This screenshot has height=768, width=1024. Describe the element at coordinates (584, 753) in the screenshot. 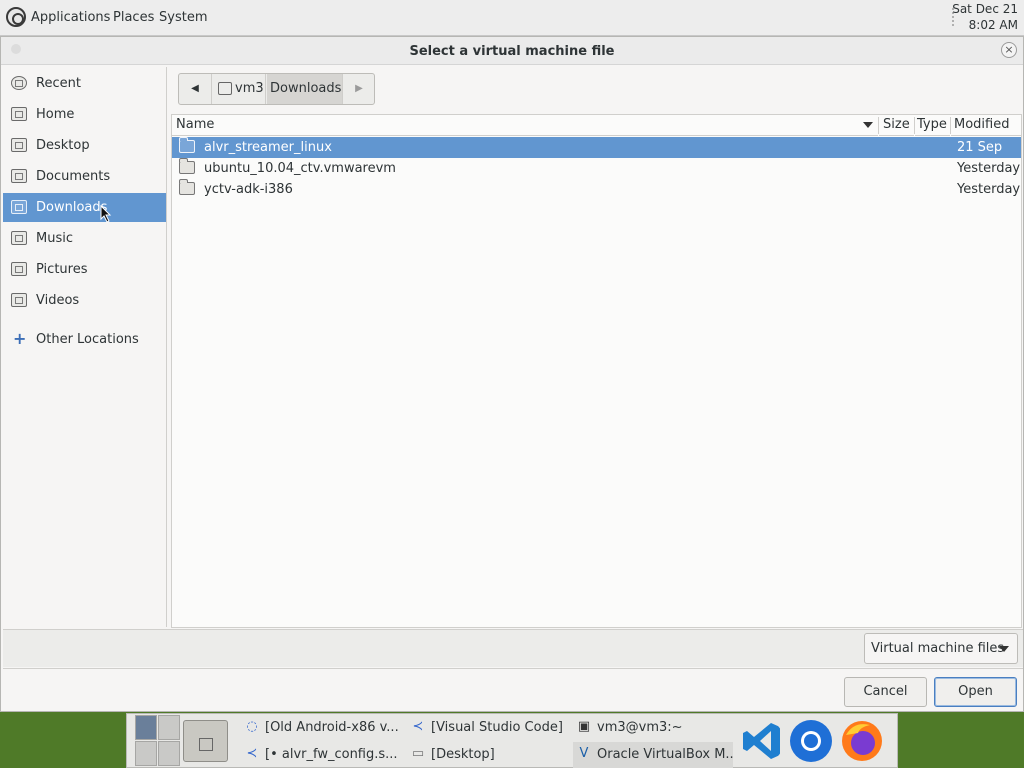

I see `virtualbox-icon: V` at that location.